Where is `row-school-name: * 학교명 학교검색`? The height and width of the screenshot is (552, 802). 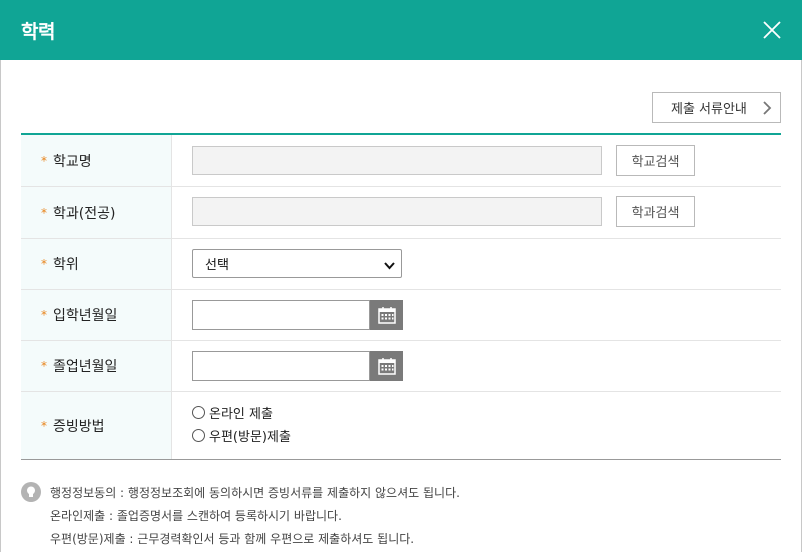 row-school-name: * 학교명 학교검색 is located at coordinates (401, 161).